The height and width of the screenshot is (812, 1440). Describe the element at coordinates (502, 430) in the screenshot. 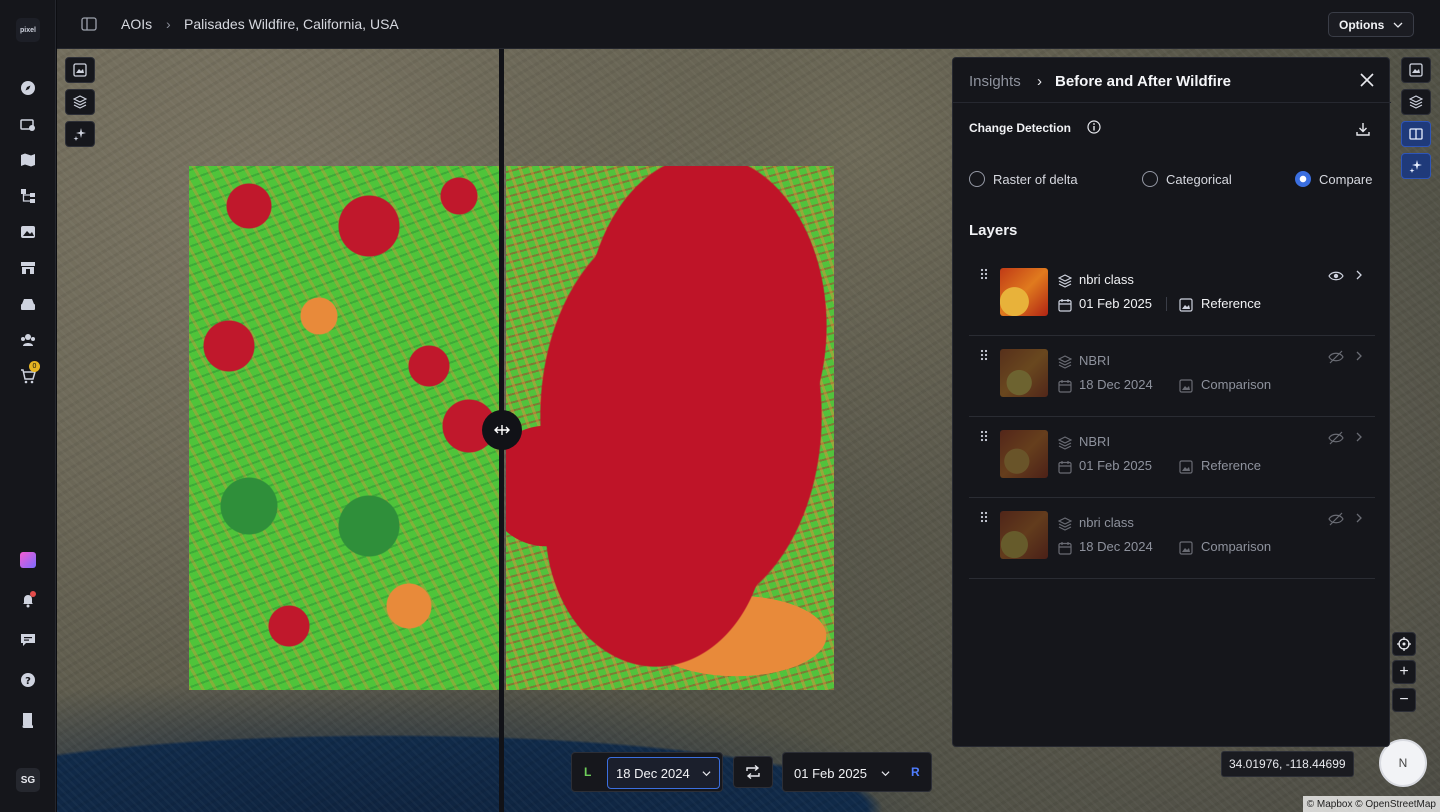

I see `compare-handle-icon` at that location.